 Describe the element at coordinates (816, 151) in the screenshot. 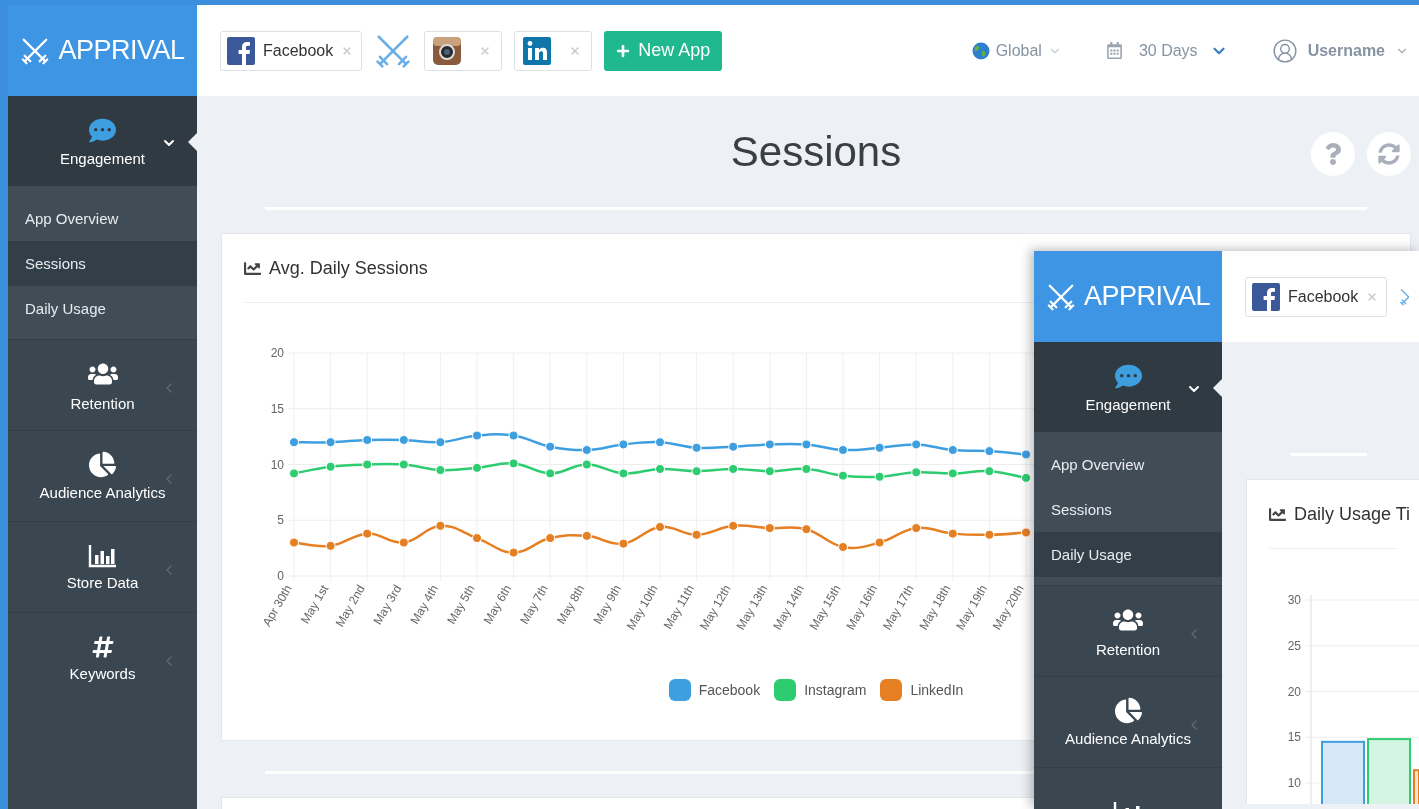

I see `page-title: Sessions` at that location.